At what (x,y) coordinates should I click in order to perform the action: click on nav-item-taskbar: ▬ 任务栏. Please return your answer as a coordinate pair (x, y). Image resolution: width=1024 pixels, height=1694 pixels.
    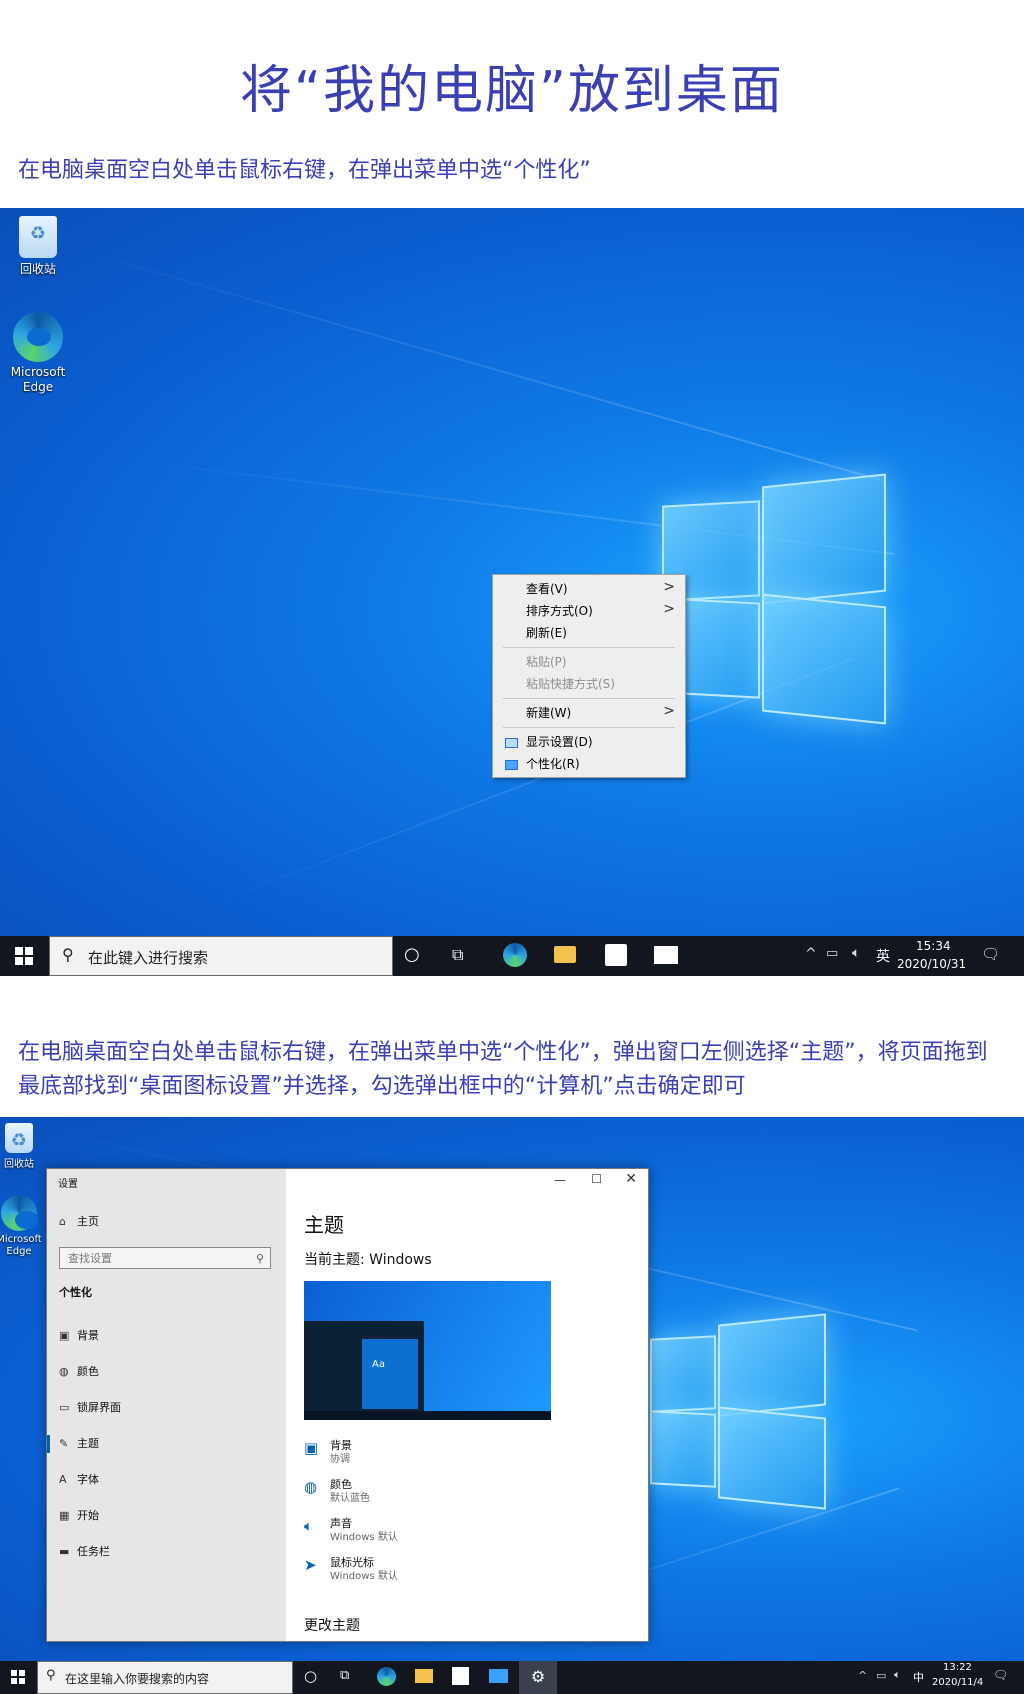
    Looking at the image, I should click on (84, 1552).